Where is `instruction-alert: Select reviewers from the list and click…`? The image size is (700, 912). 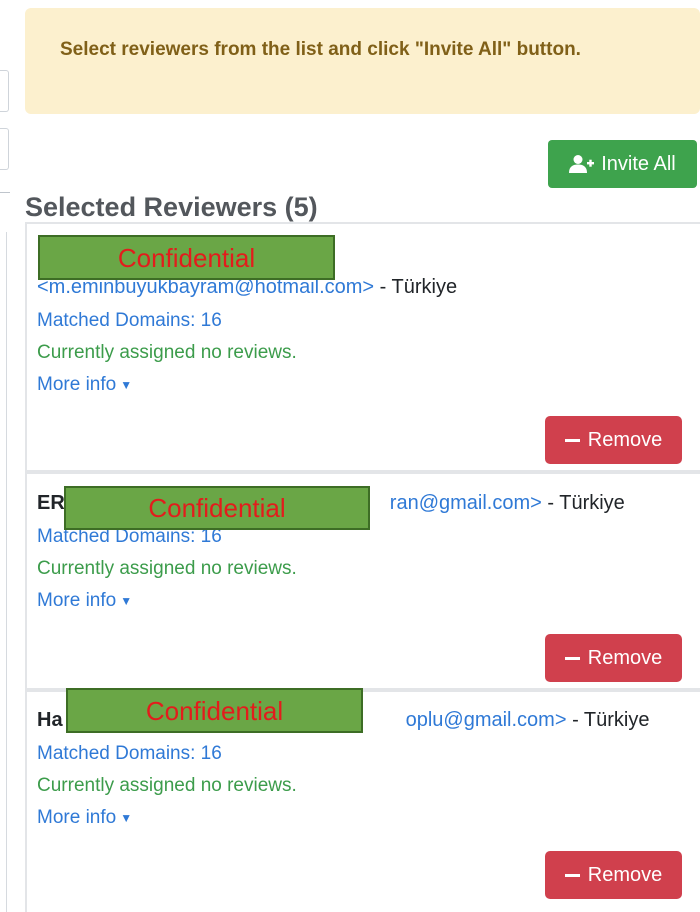
instruction-alert: Select reviewers from the list and click… is located at coordinates (362, 61).